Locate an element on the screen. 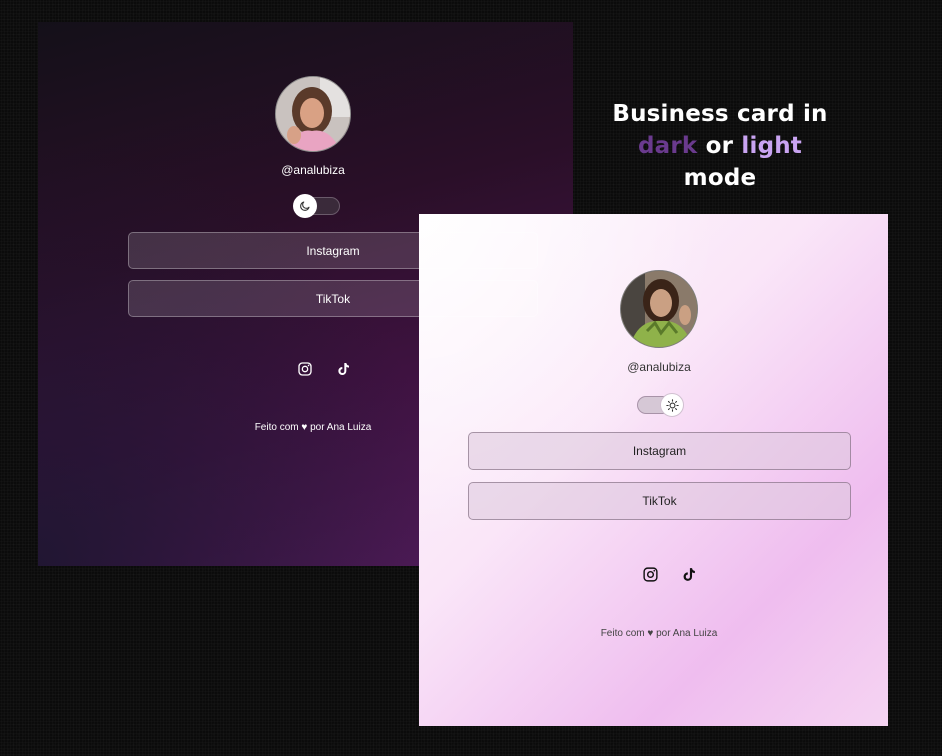  sun-icon is located at coordinates (672, 405).